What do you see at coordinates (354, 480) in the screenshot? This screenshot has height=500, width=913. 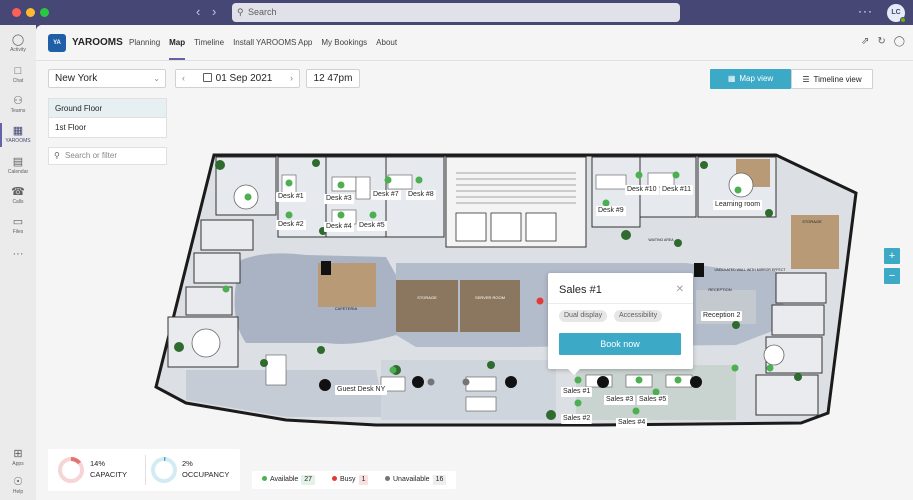 I see `status-legend: Available 27 Busy 1 Unavailable 16` at bounding box center [354, 480].